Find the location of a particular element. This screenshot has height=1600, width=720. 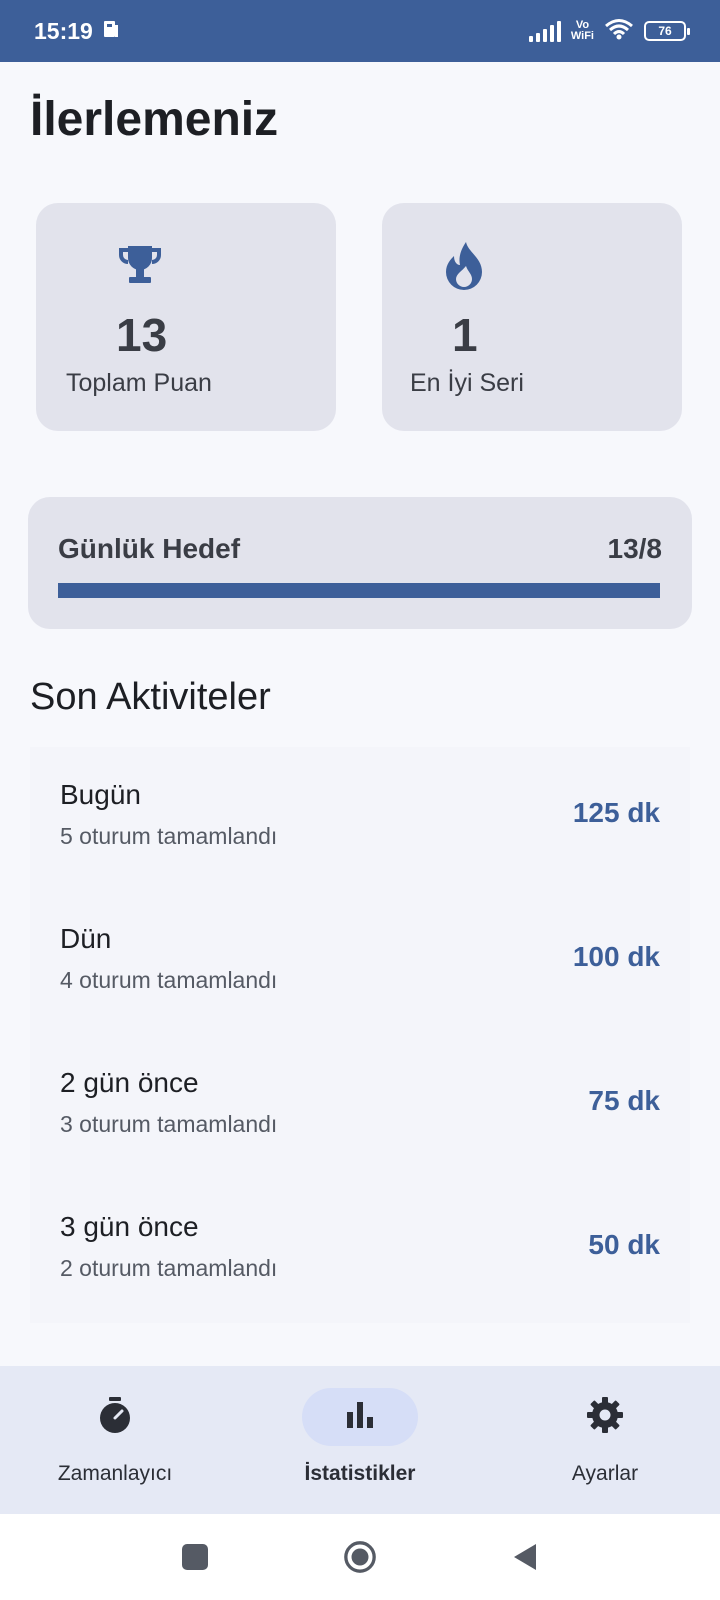

nav-label: Ayarlar is located at coordinates (605, 1473).